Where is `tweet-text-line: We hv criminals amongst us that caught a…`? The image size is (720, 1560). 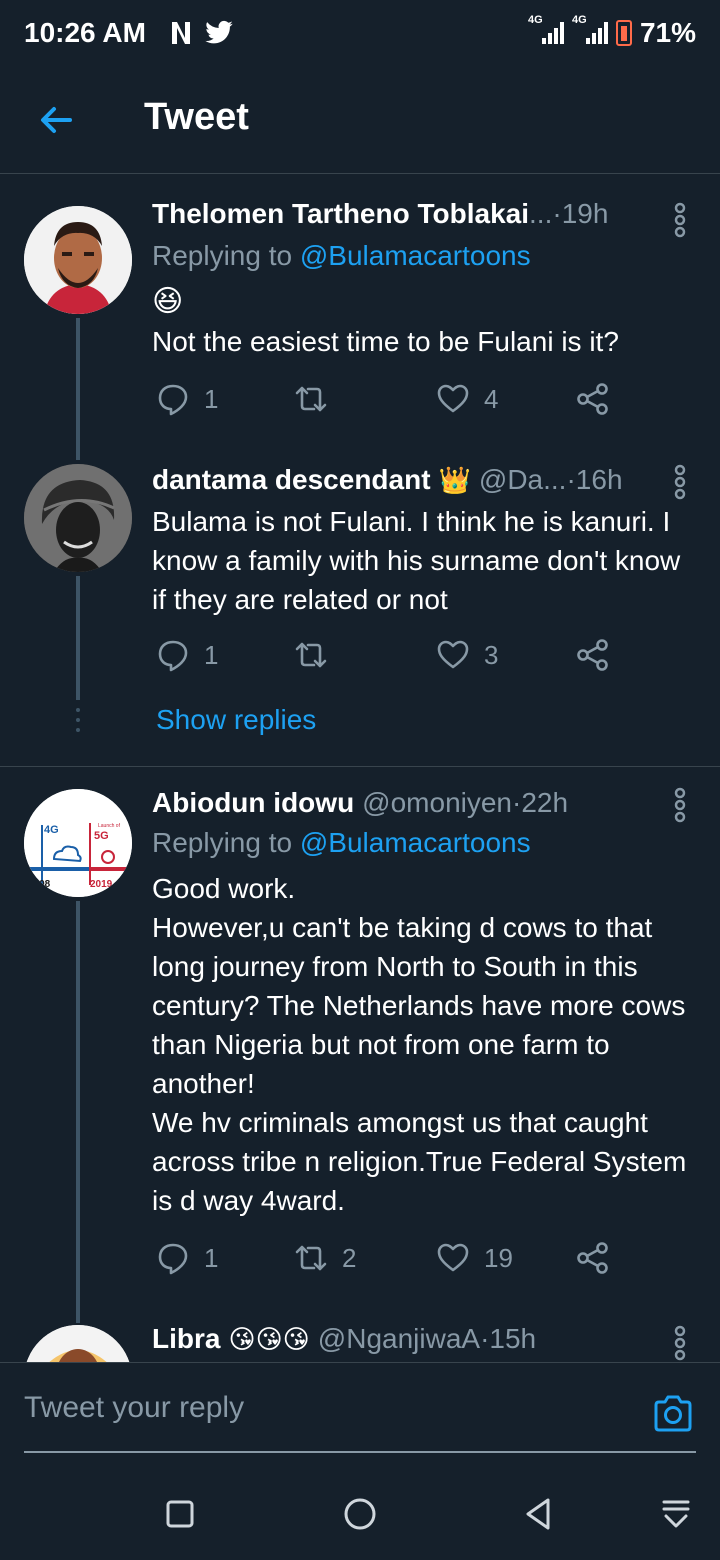 tweet-text-line: We hv criminals amongst us that caught a… is located at coordinates (419, 1161).